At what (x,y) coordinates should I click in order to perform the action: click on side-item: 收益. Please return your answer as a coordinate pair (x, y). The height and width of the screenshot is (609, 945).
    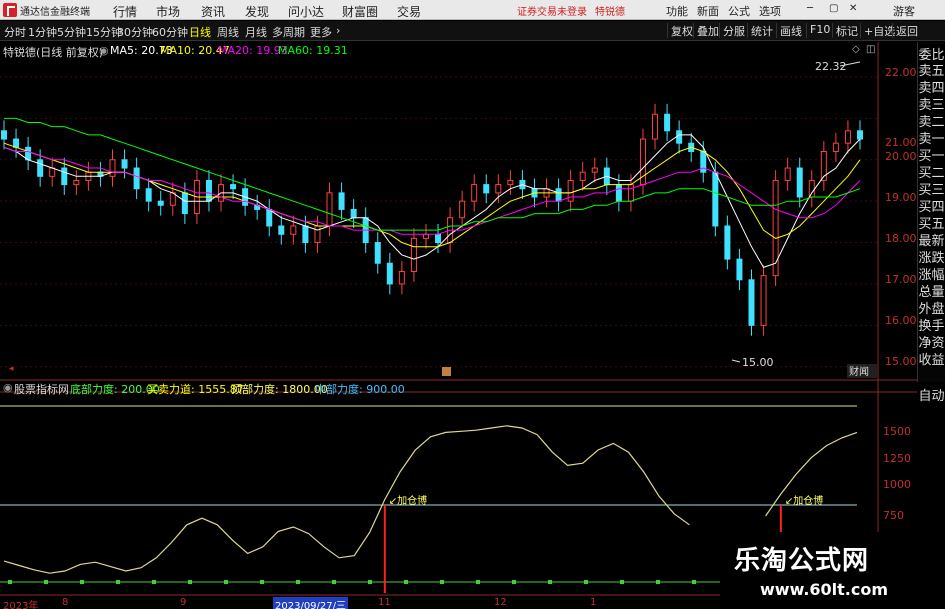
    Looking at the image, I should click on (931, 358).